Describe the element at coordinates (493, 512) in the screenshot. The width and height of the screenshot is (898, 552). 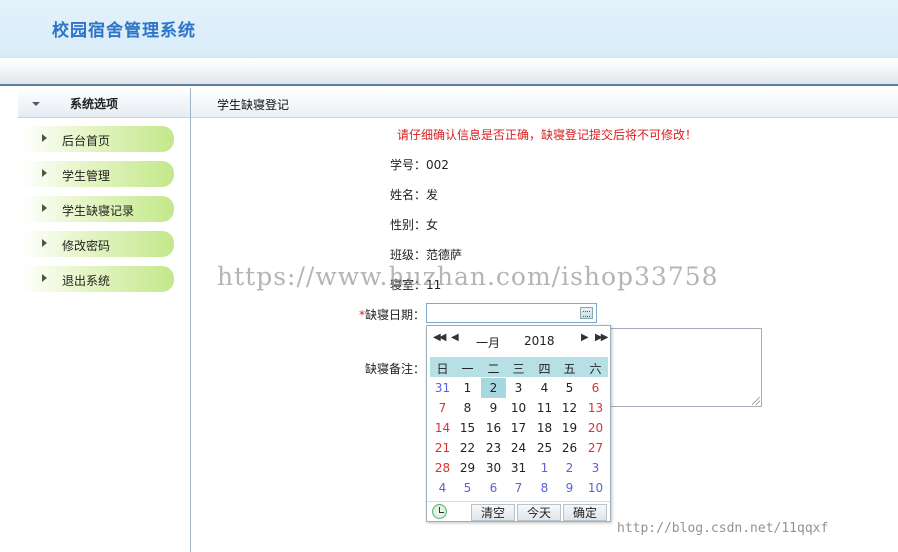
I see `clear-button: 清空` at that location.